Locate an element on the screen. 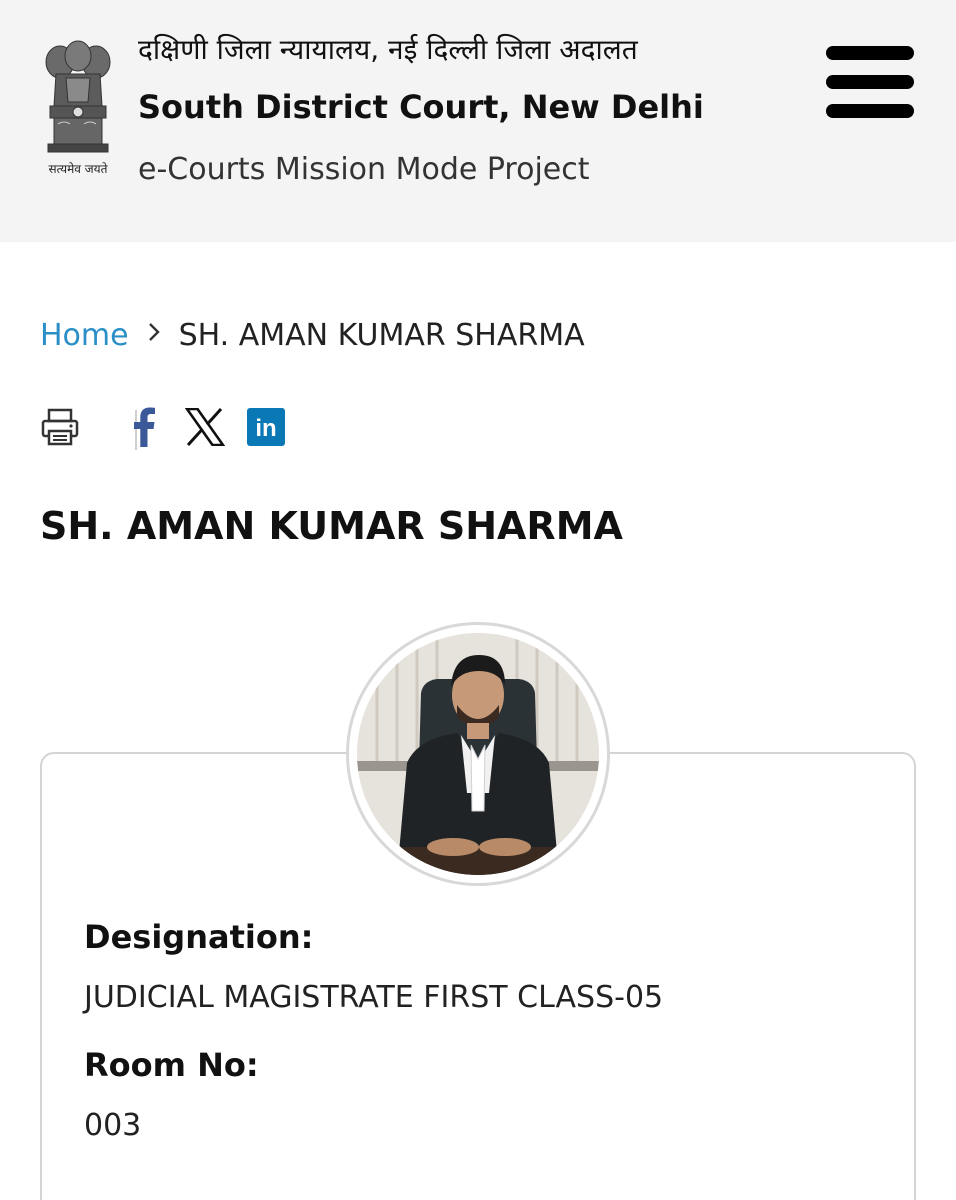 Image resolution: width=956 pixels, height=1200 pixels. x-icon is located at coordinates (205, 427).